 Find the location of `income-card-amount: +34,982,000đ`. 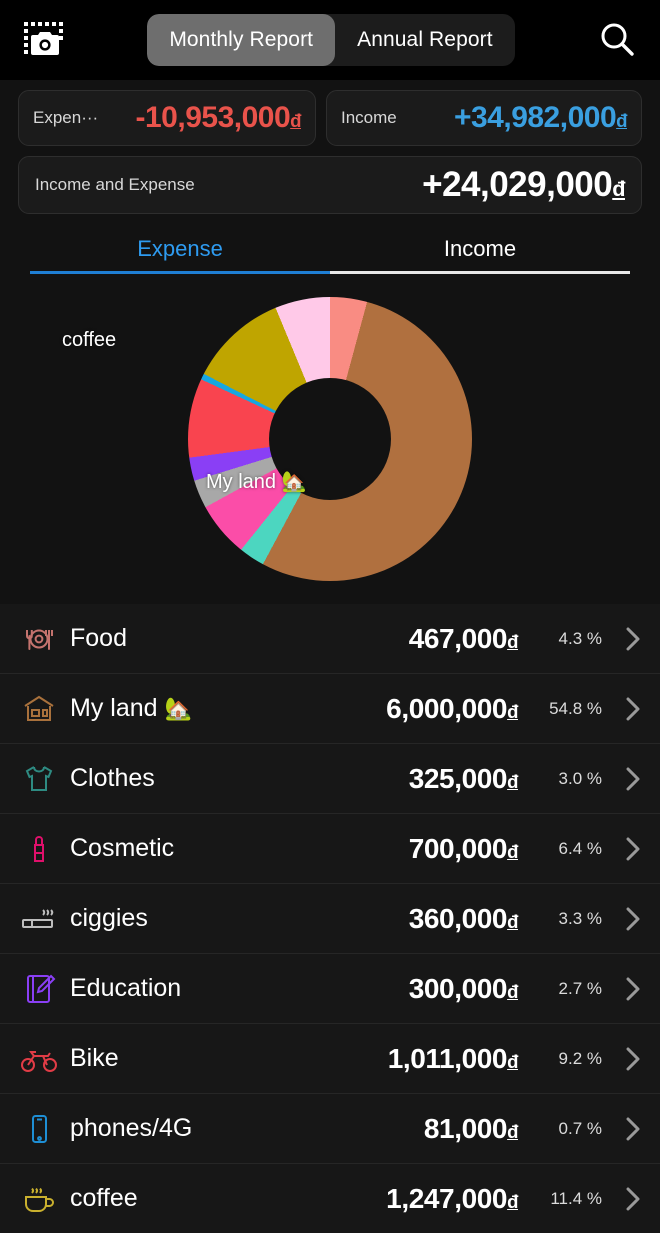

income-card-amount: +34,982,000đ is located at coordinates (540, 117).